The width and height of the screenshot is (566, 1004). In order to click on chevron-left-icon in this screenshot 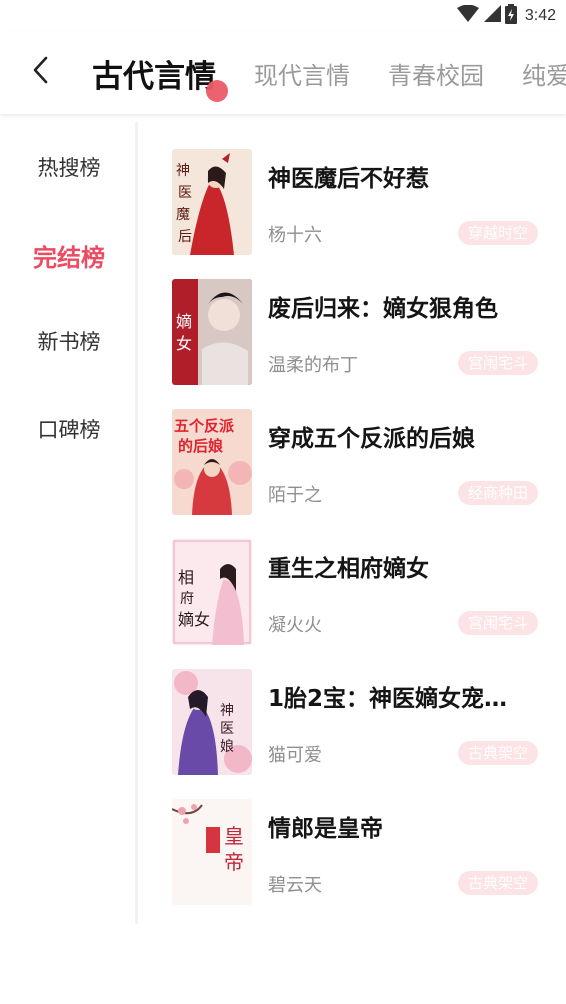, I will do `click(40, 72)`.